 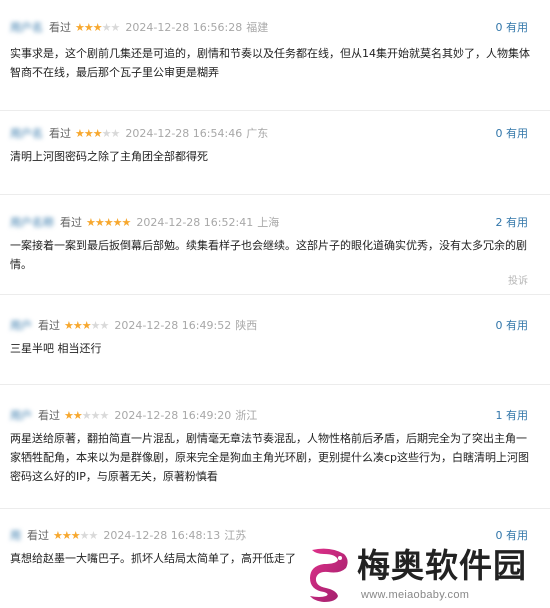 I want to click on comment-username: 用, so click(x=15, y=536).